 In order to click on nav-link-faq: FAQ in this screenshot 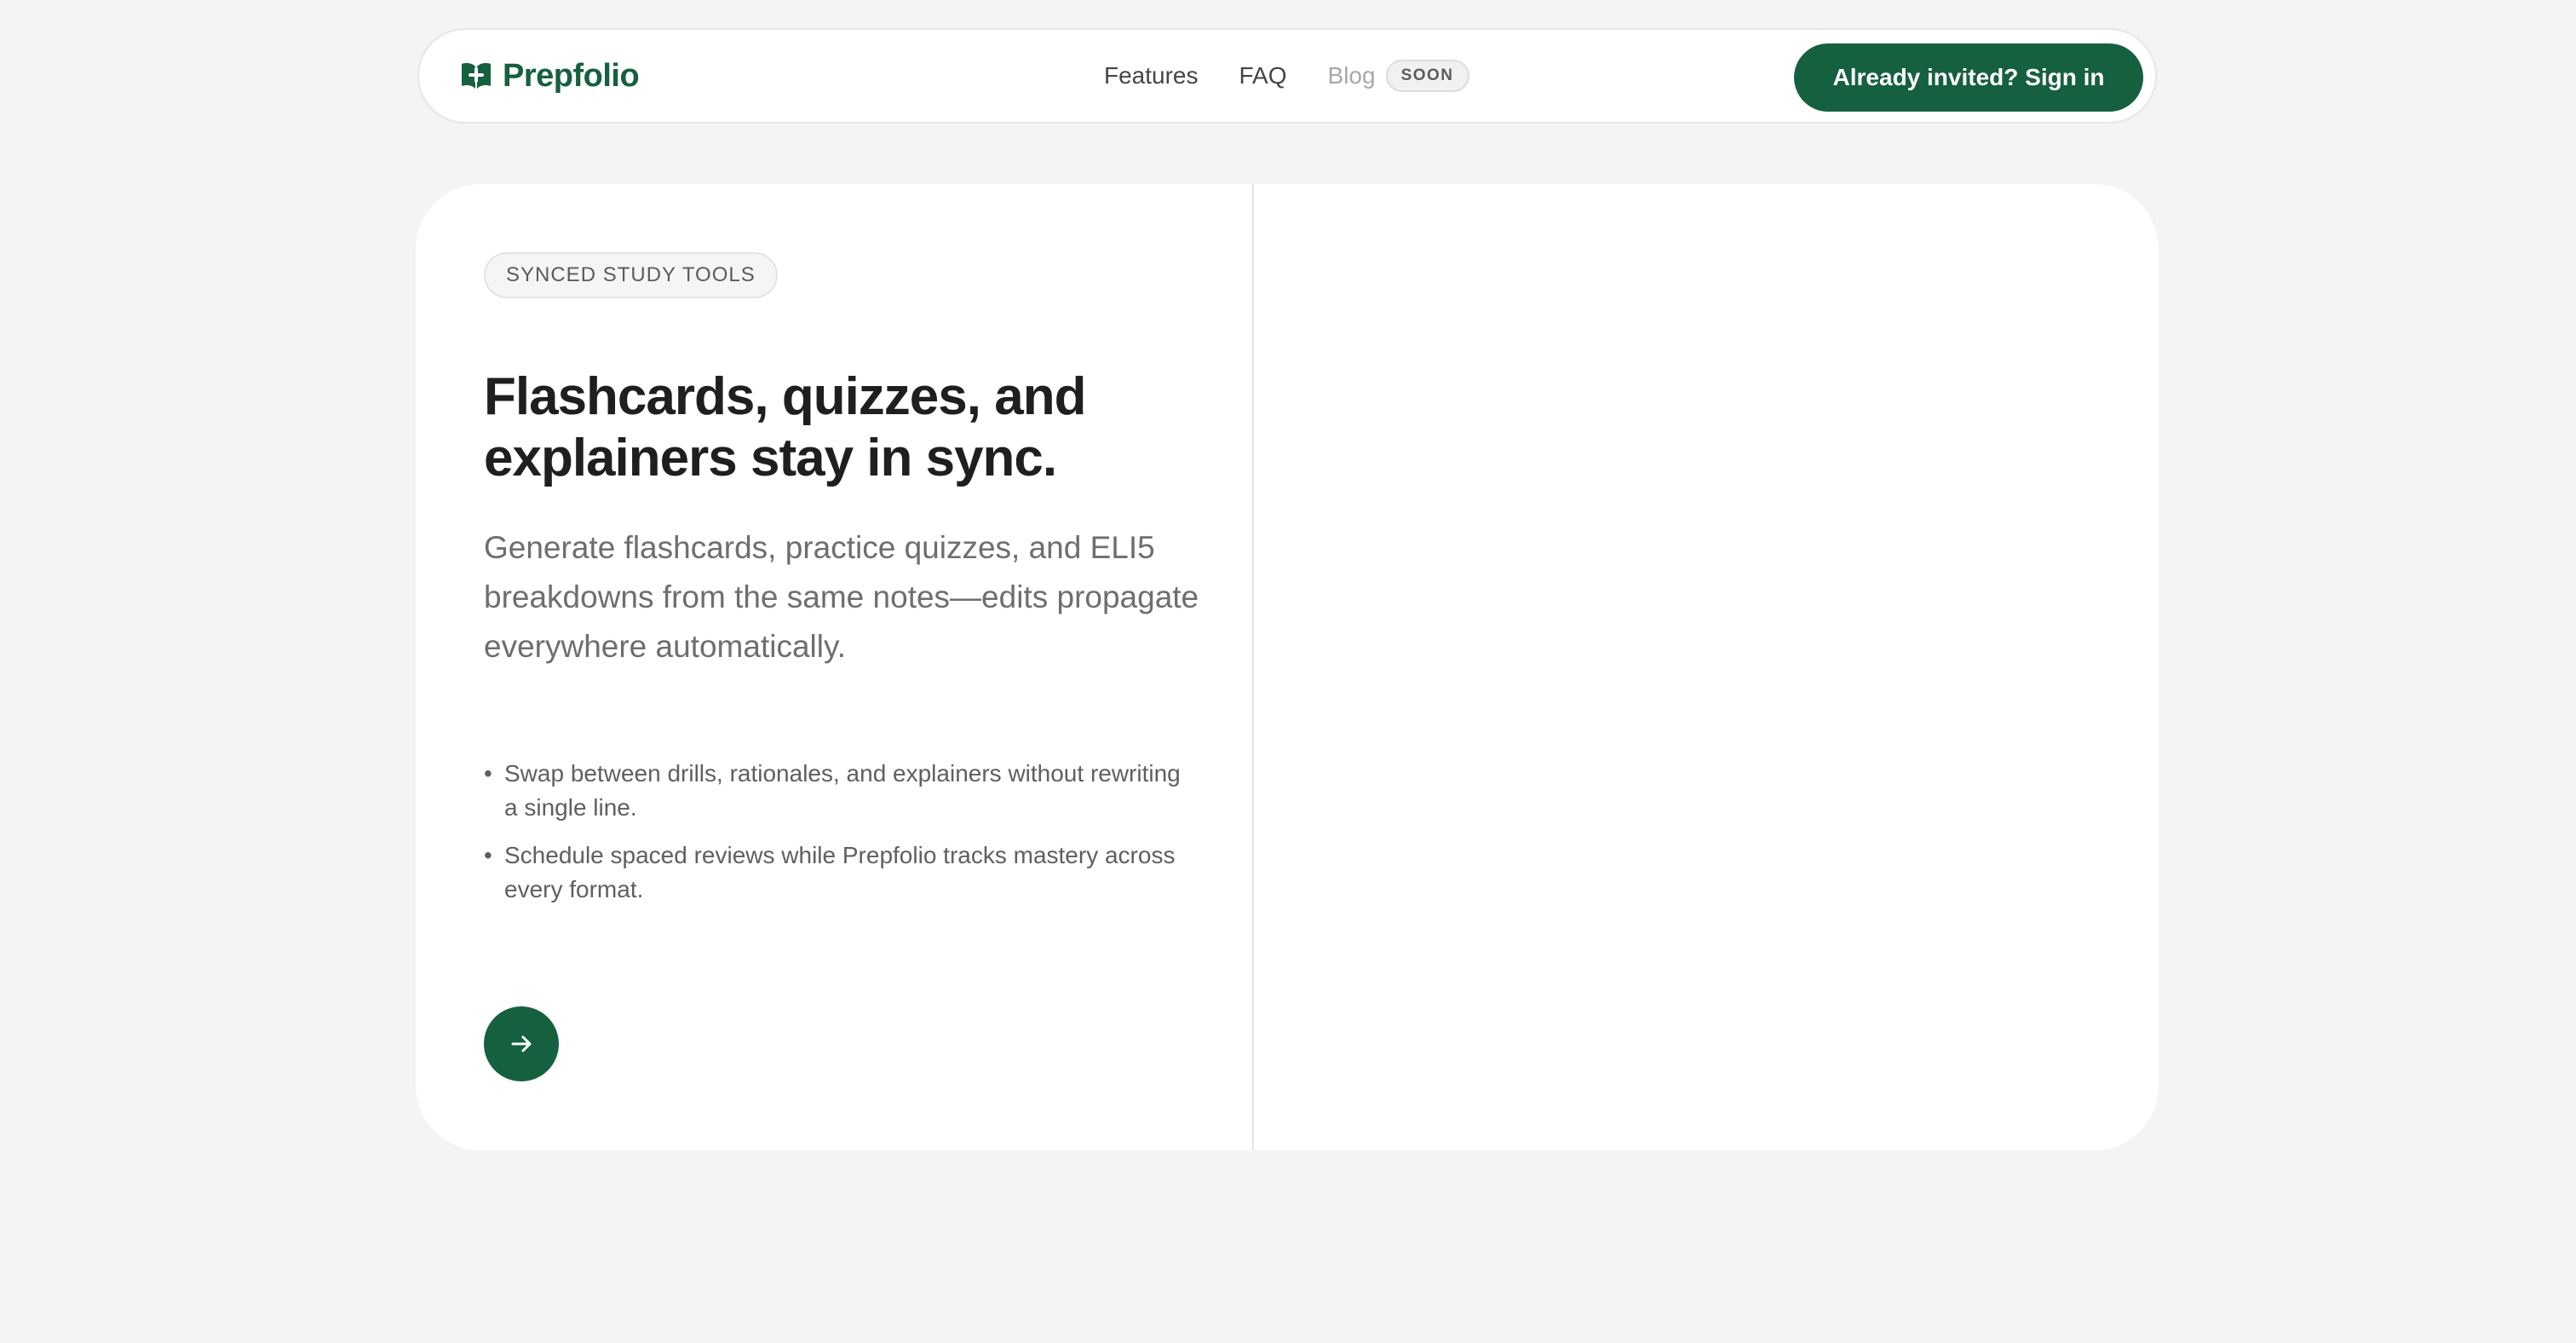, I will do `click(1263, 75)`.